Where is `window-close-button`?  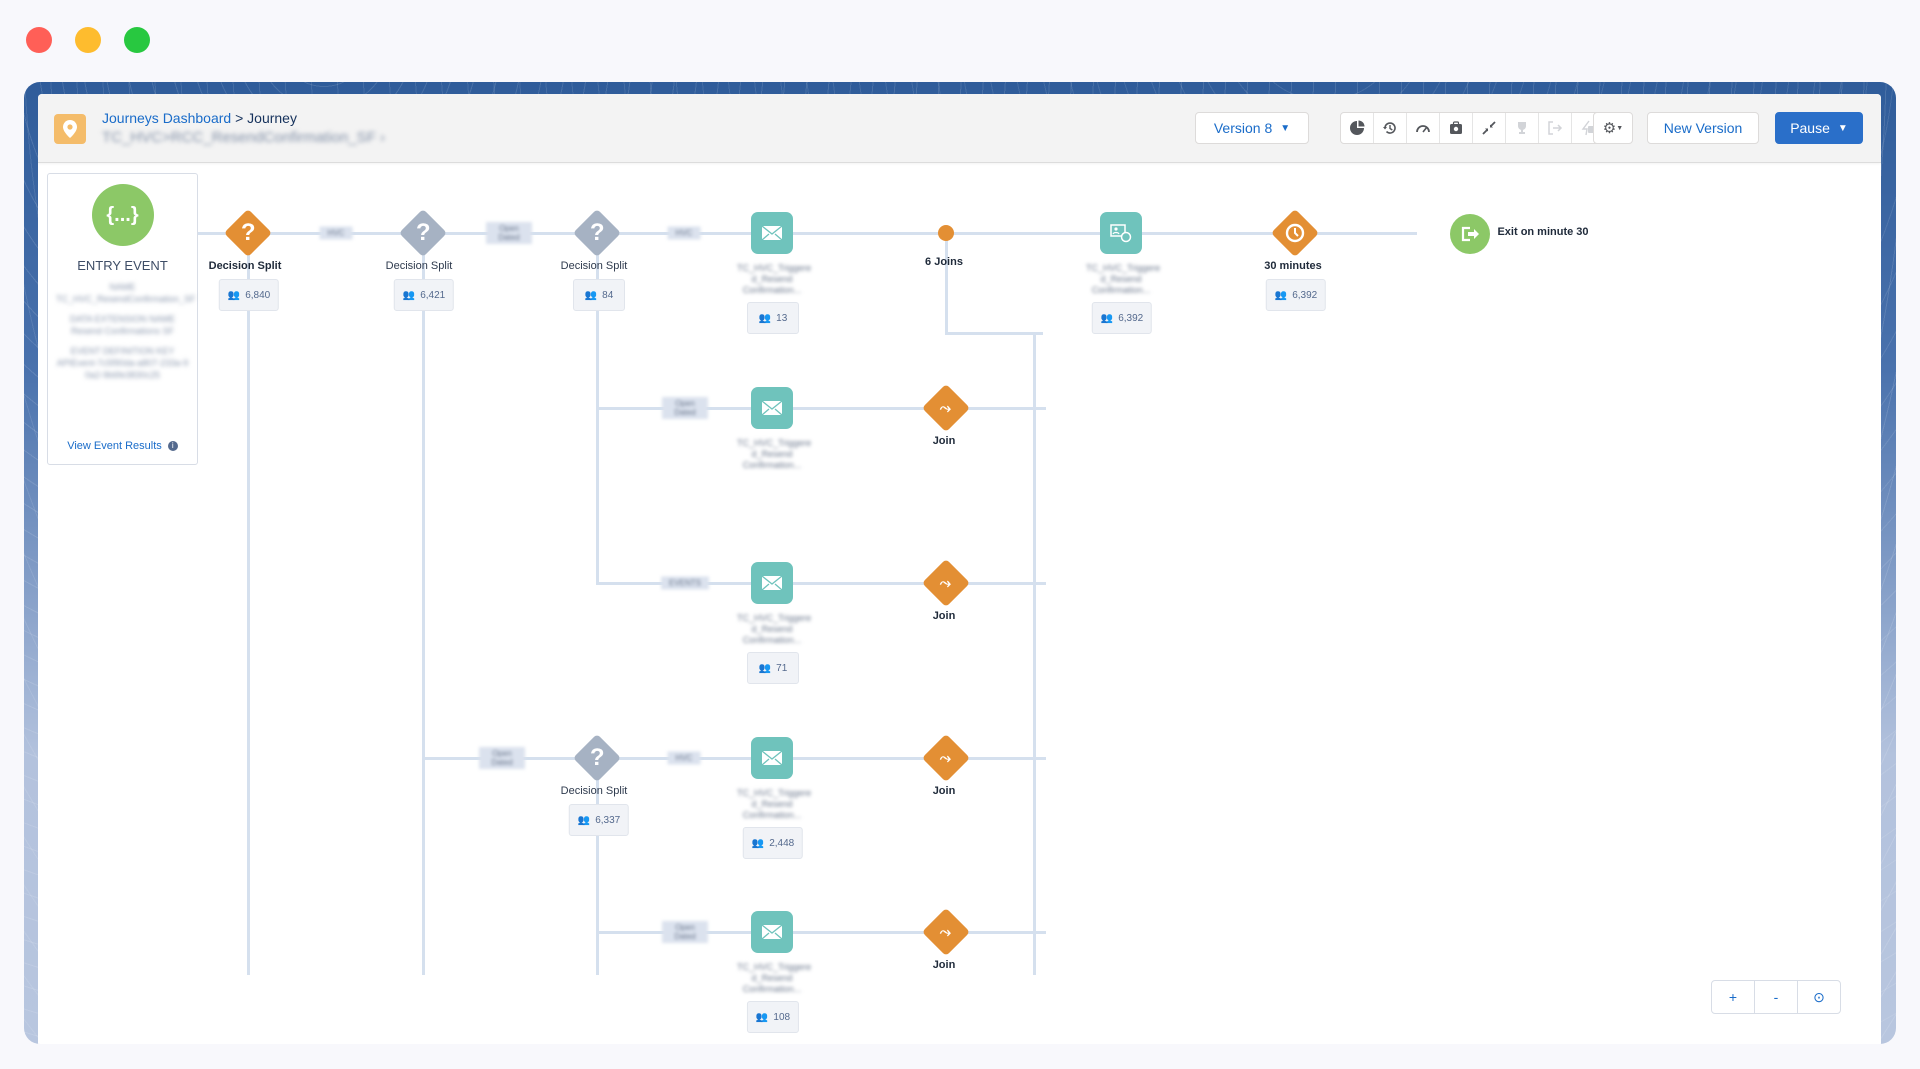 window-close-button is located at coordinates (39, 40).